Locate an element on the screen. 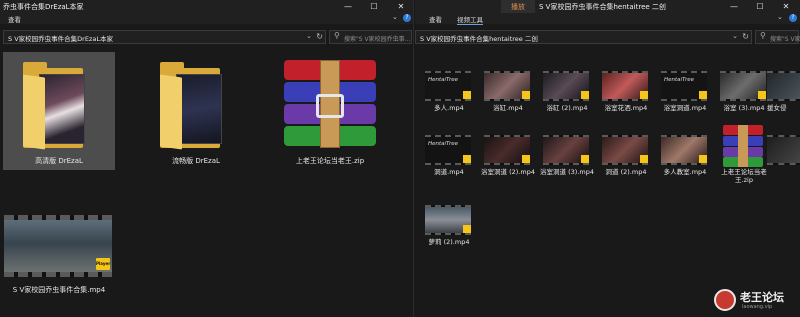 The height and width of the screenshot is (317, 800). item-label: 流畅版 DrEzaL is located at coordinates (196, 161).